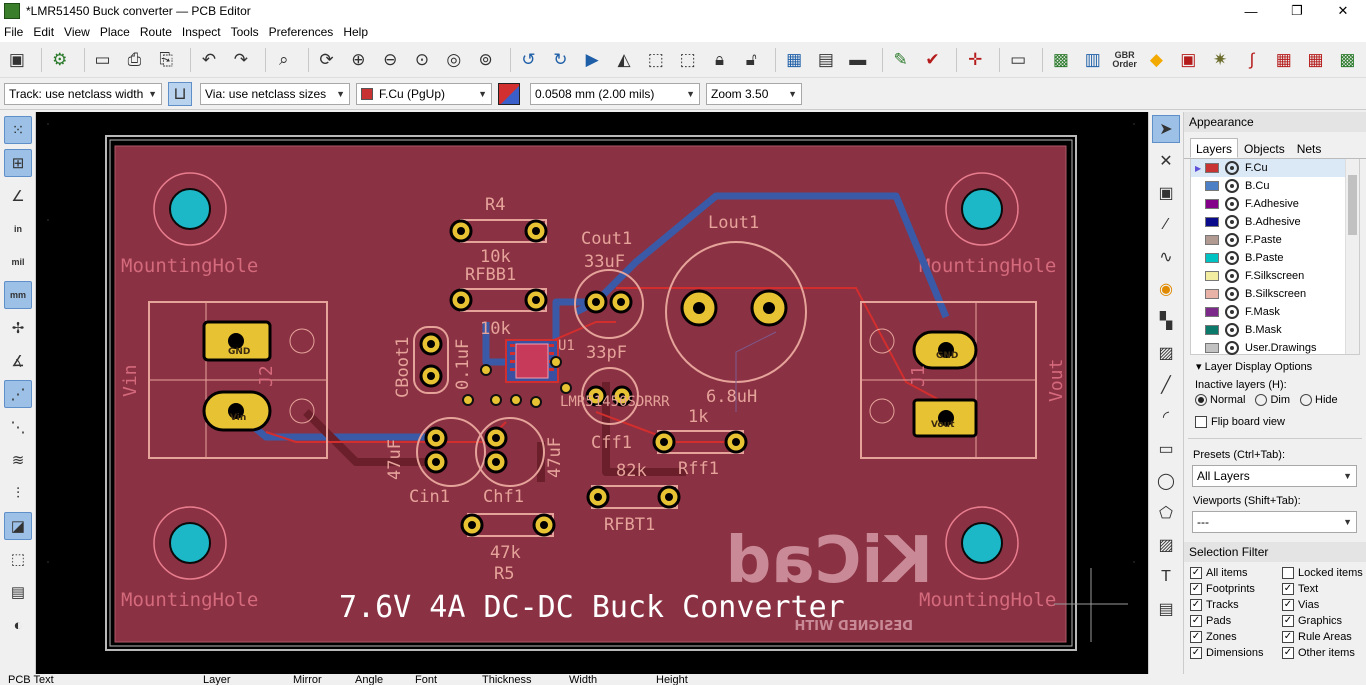 The width and height of the screenshot is (1366, 685). I want to click on inactive-normal-option: Normal, so click(1220, 400).